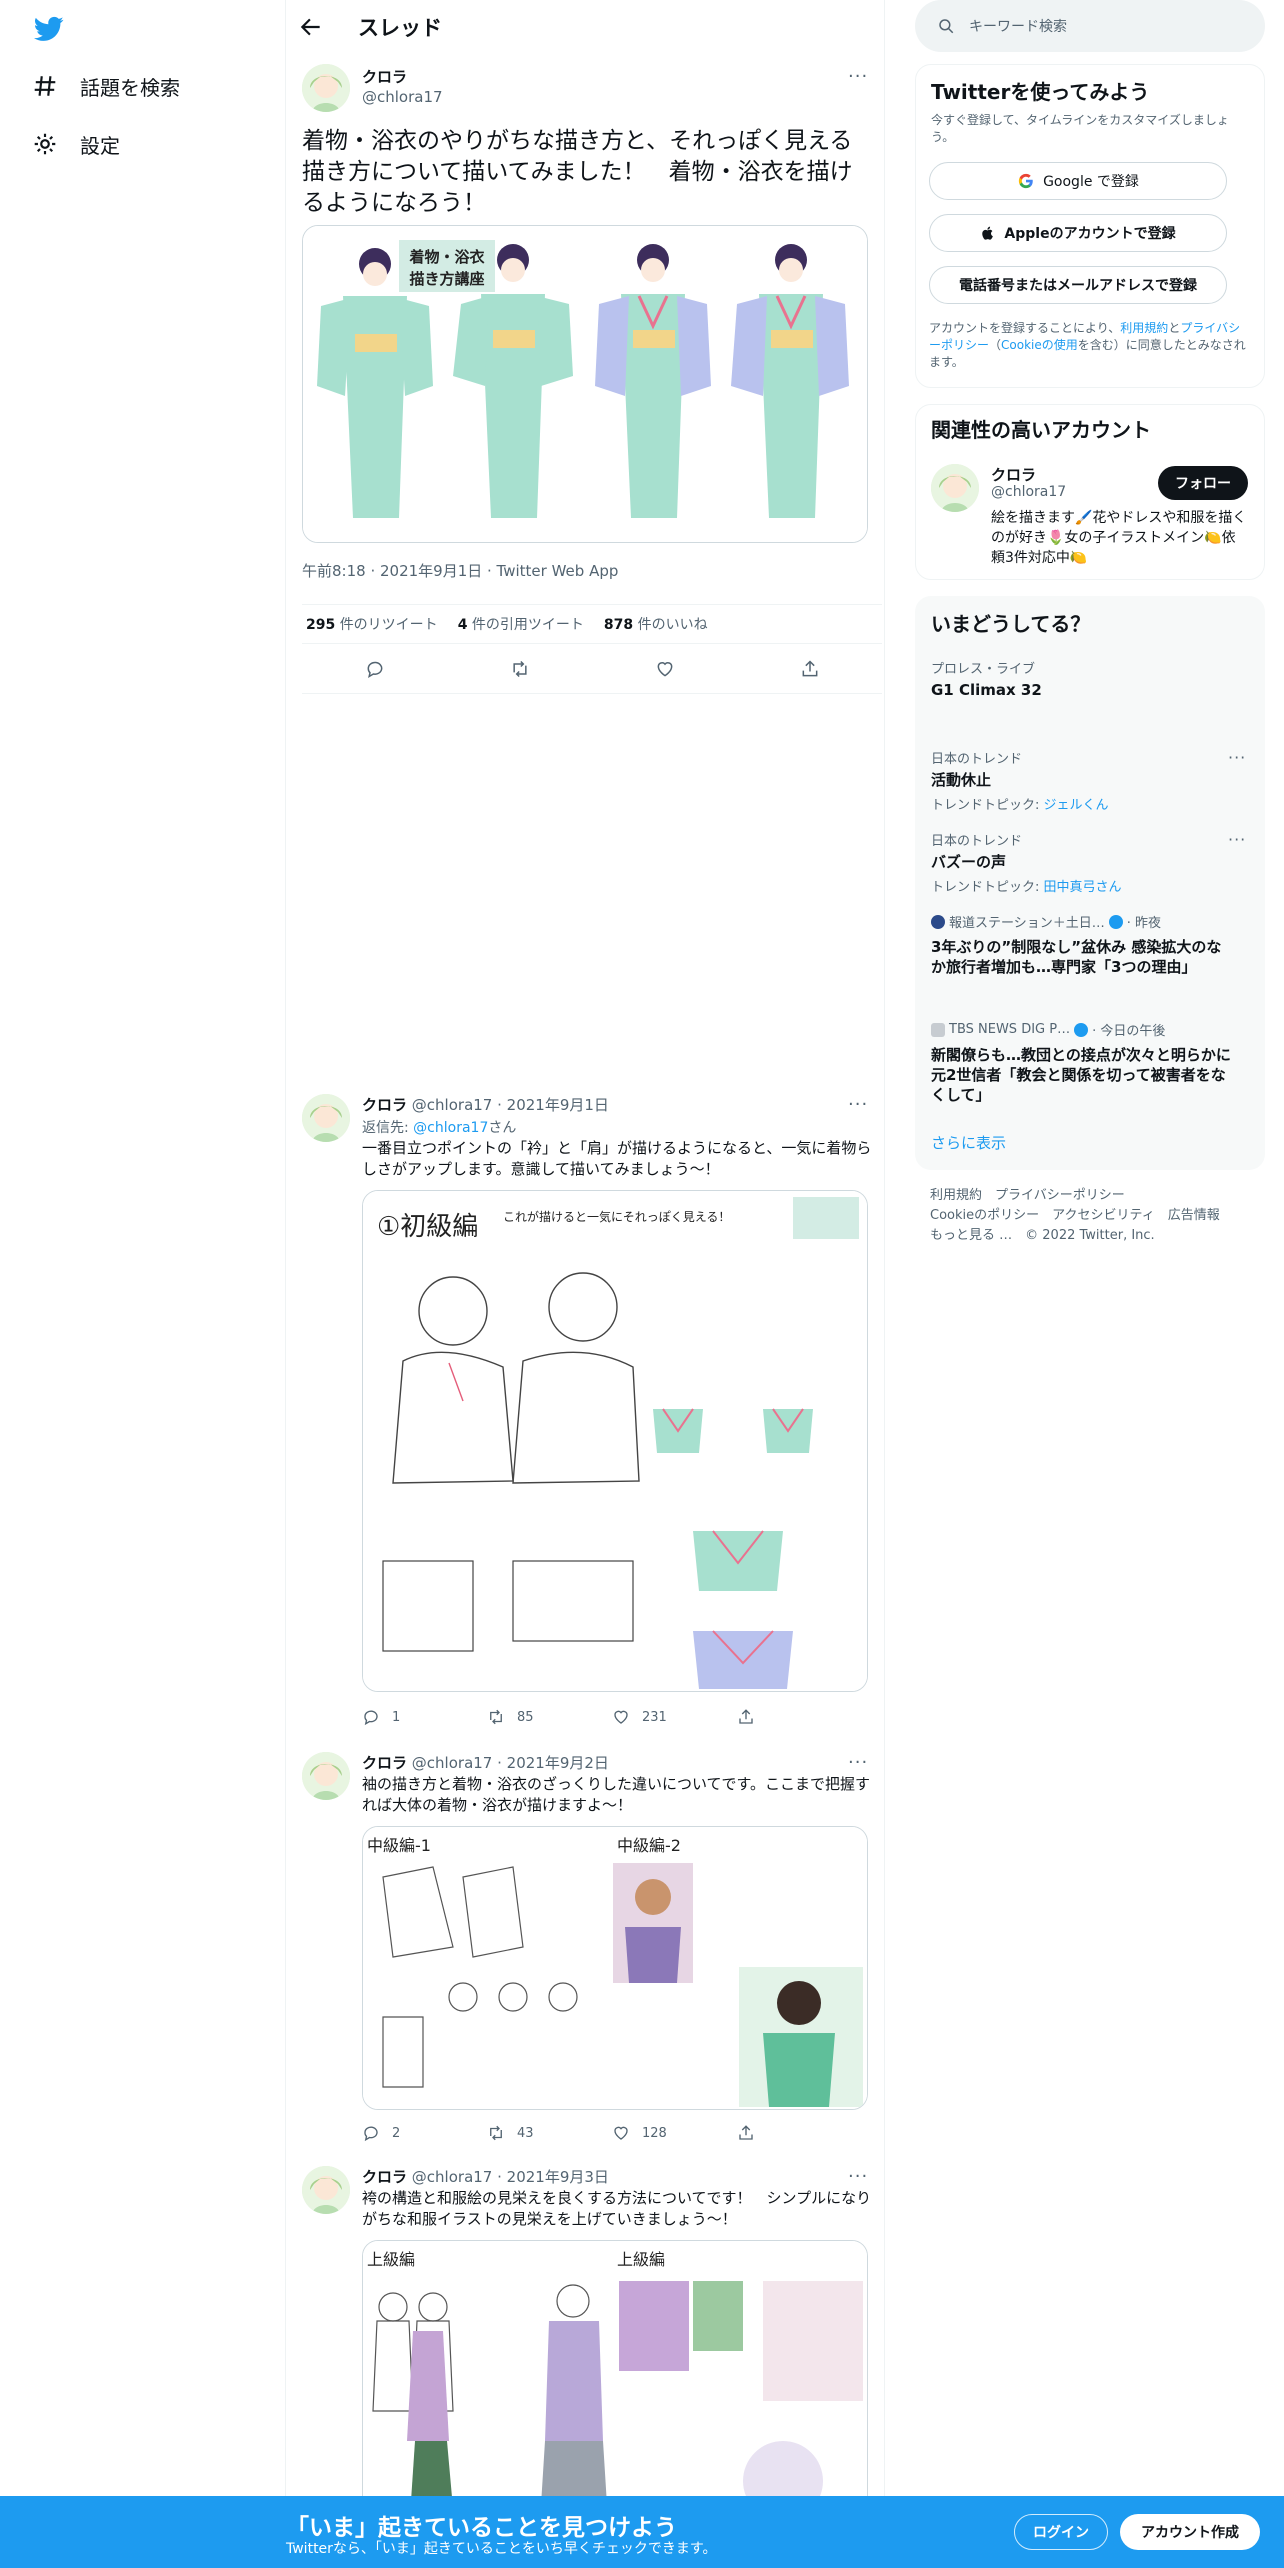  I want to click on footer-cookie-link: Cookieのポリシー, so click(984, 1215).